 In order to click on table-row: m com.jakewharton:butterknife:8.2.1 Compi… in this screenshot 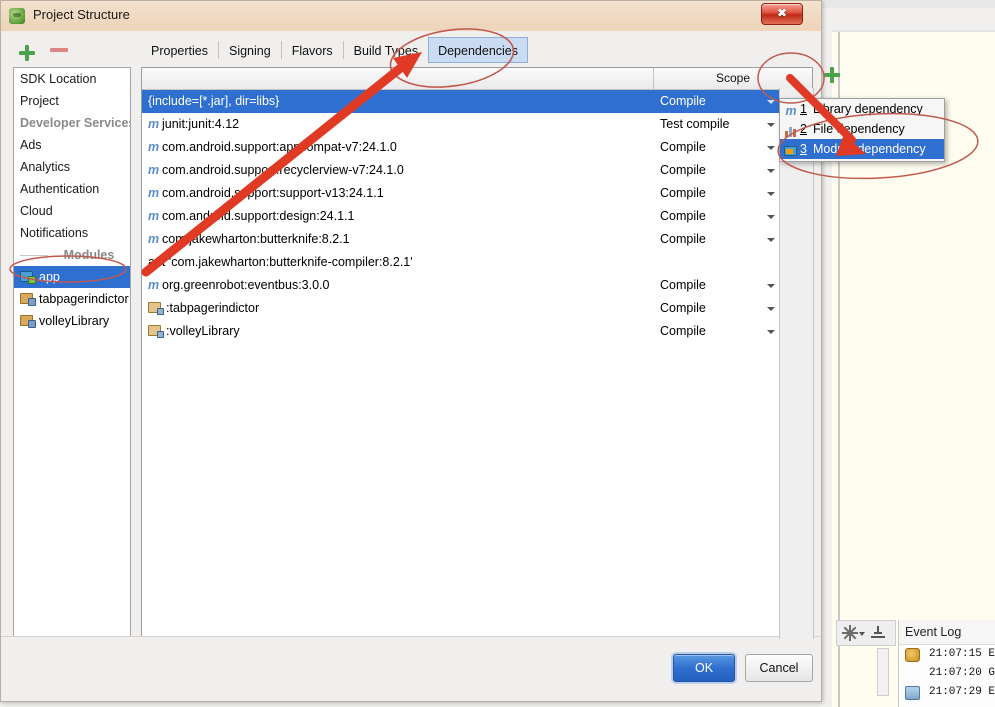, I will do `click(477, 239)`.